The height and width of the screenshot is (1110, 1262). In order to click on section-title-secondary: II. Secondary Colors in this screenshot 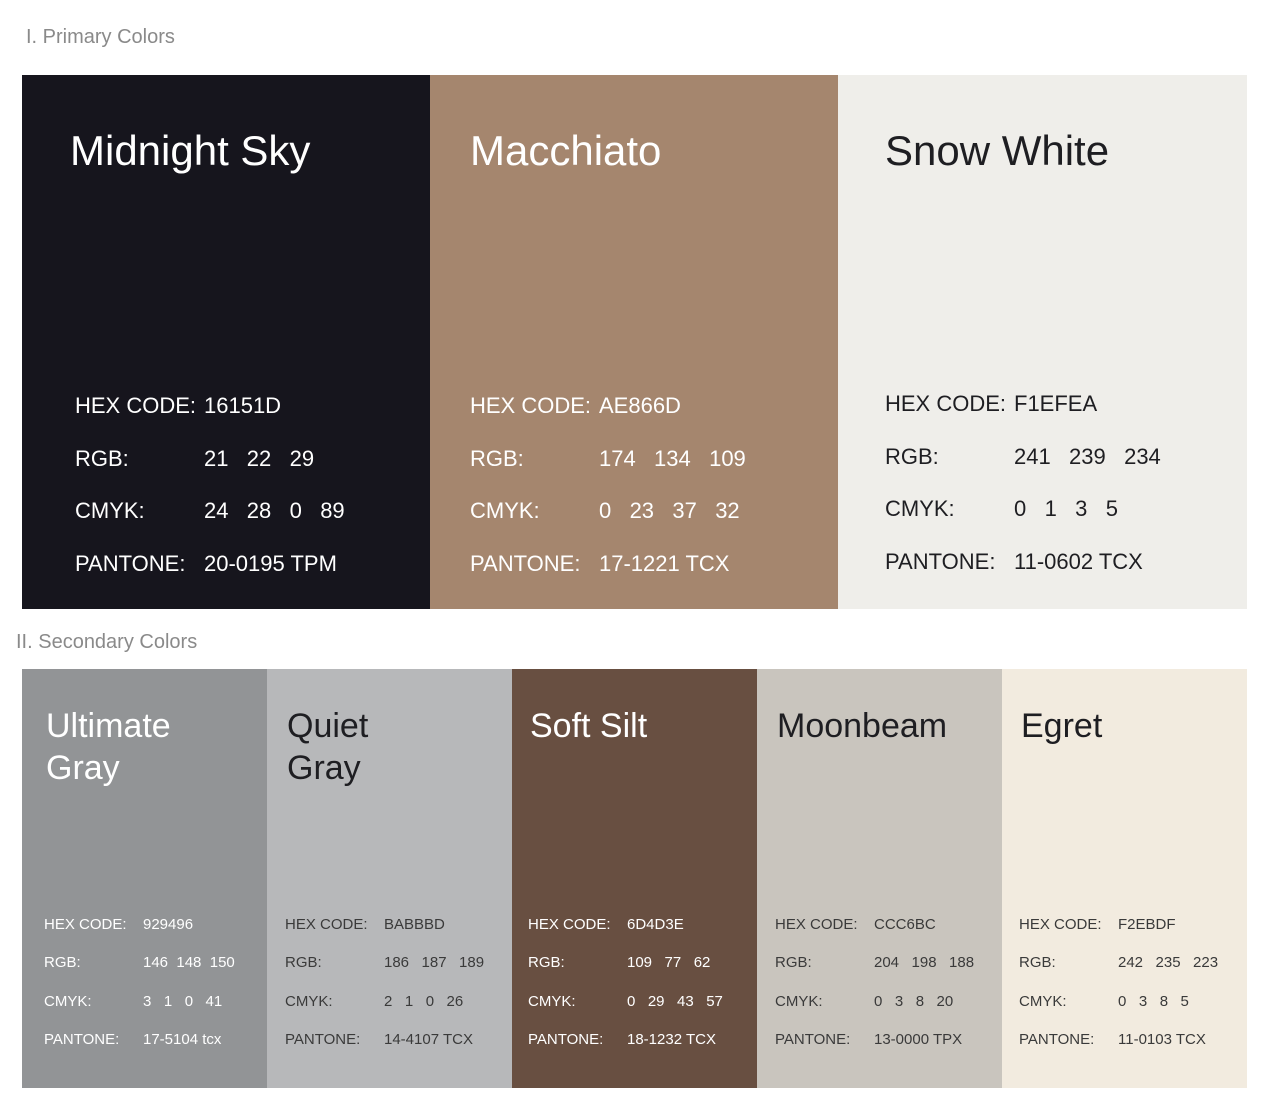, I will do `click(107, 642)`.